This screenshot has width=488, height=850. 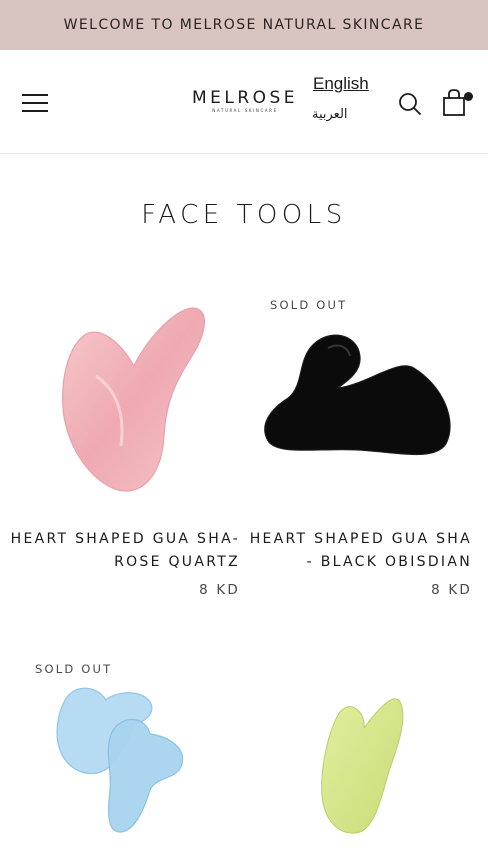 I want to click on site-logo: MELROSE NATURAL SKINCARE, so click(x=245, y=101).